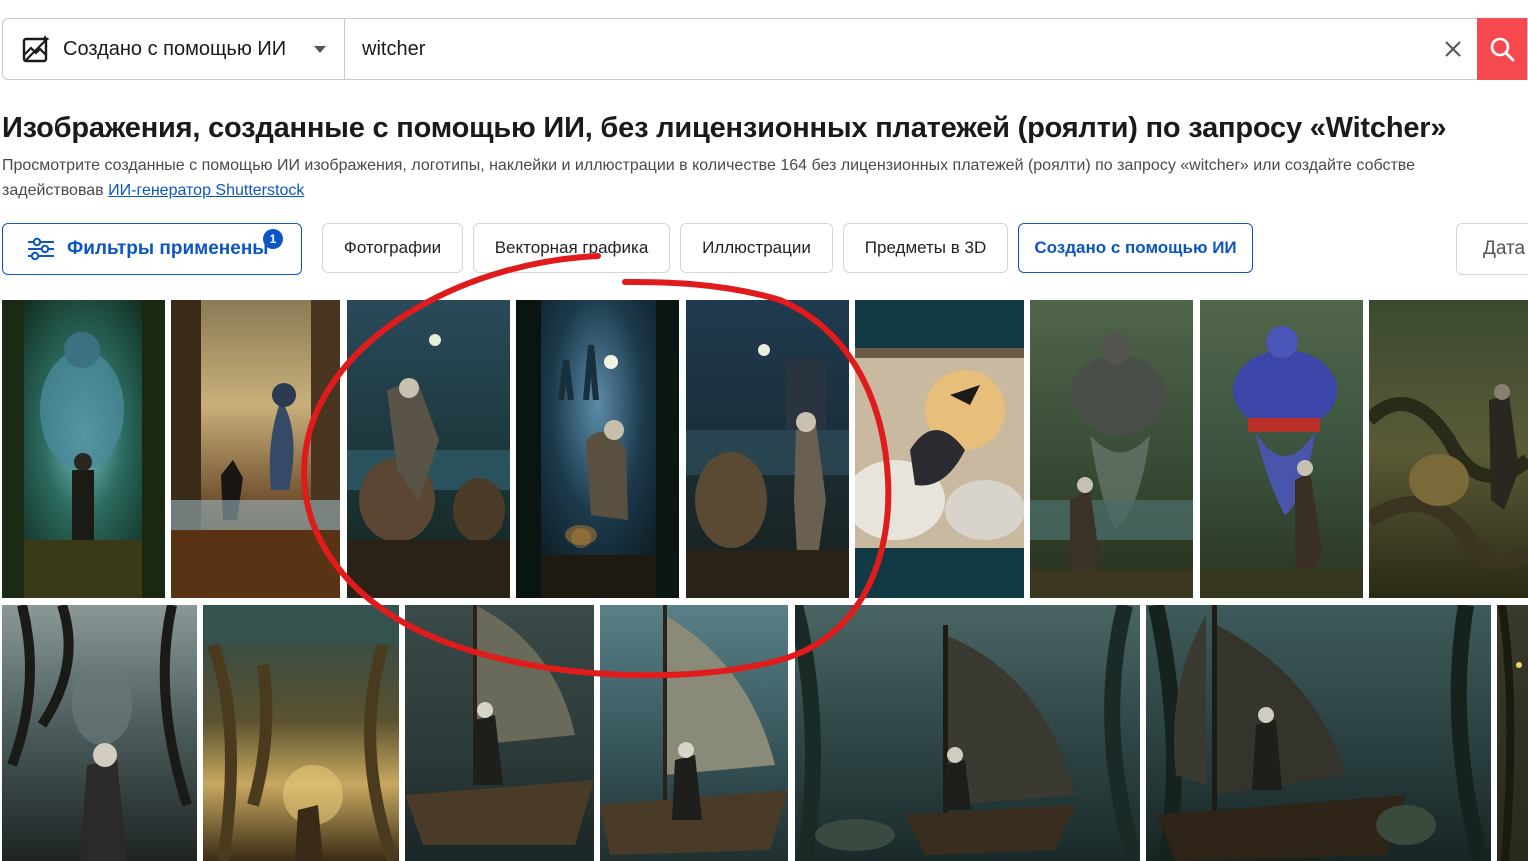  I want to click on filters-label: Фильтры применены, so click(168, 248).